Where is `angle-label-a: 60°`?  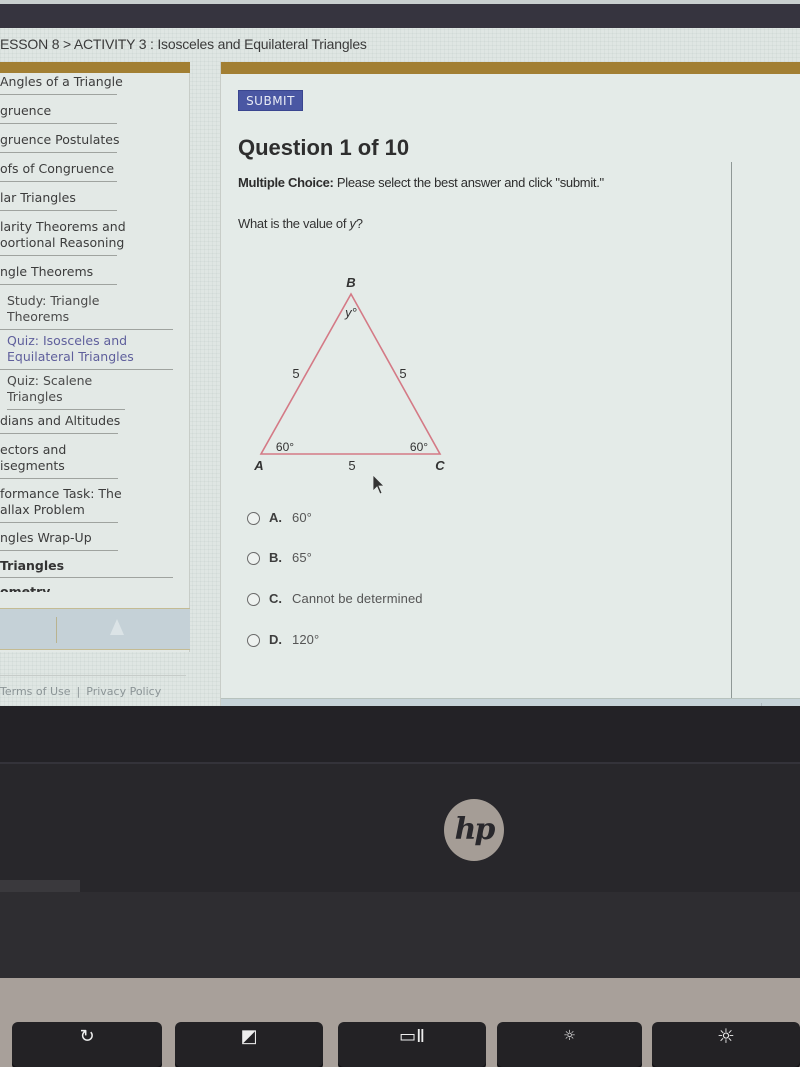
angle-label-a: 60° is located at coordinates (285, 447).